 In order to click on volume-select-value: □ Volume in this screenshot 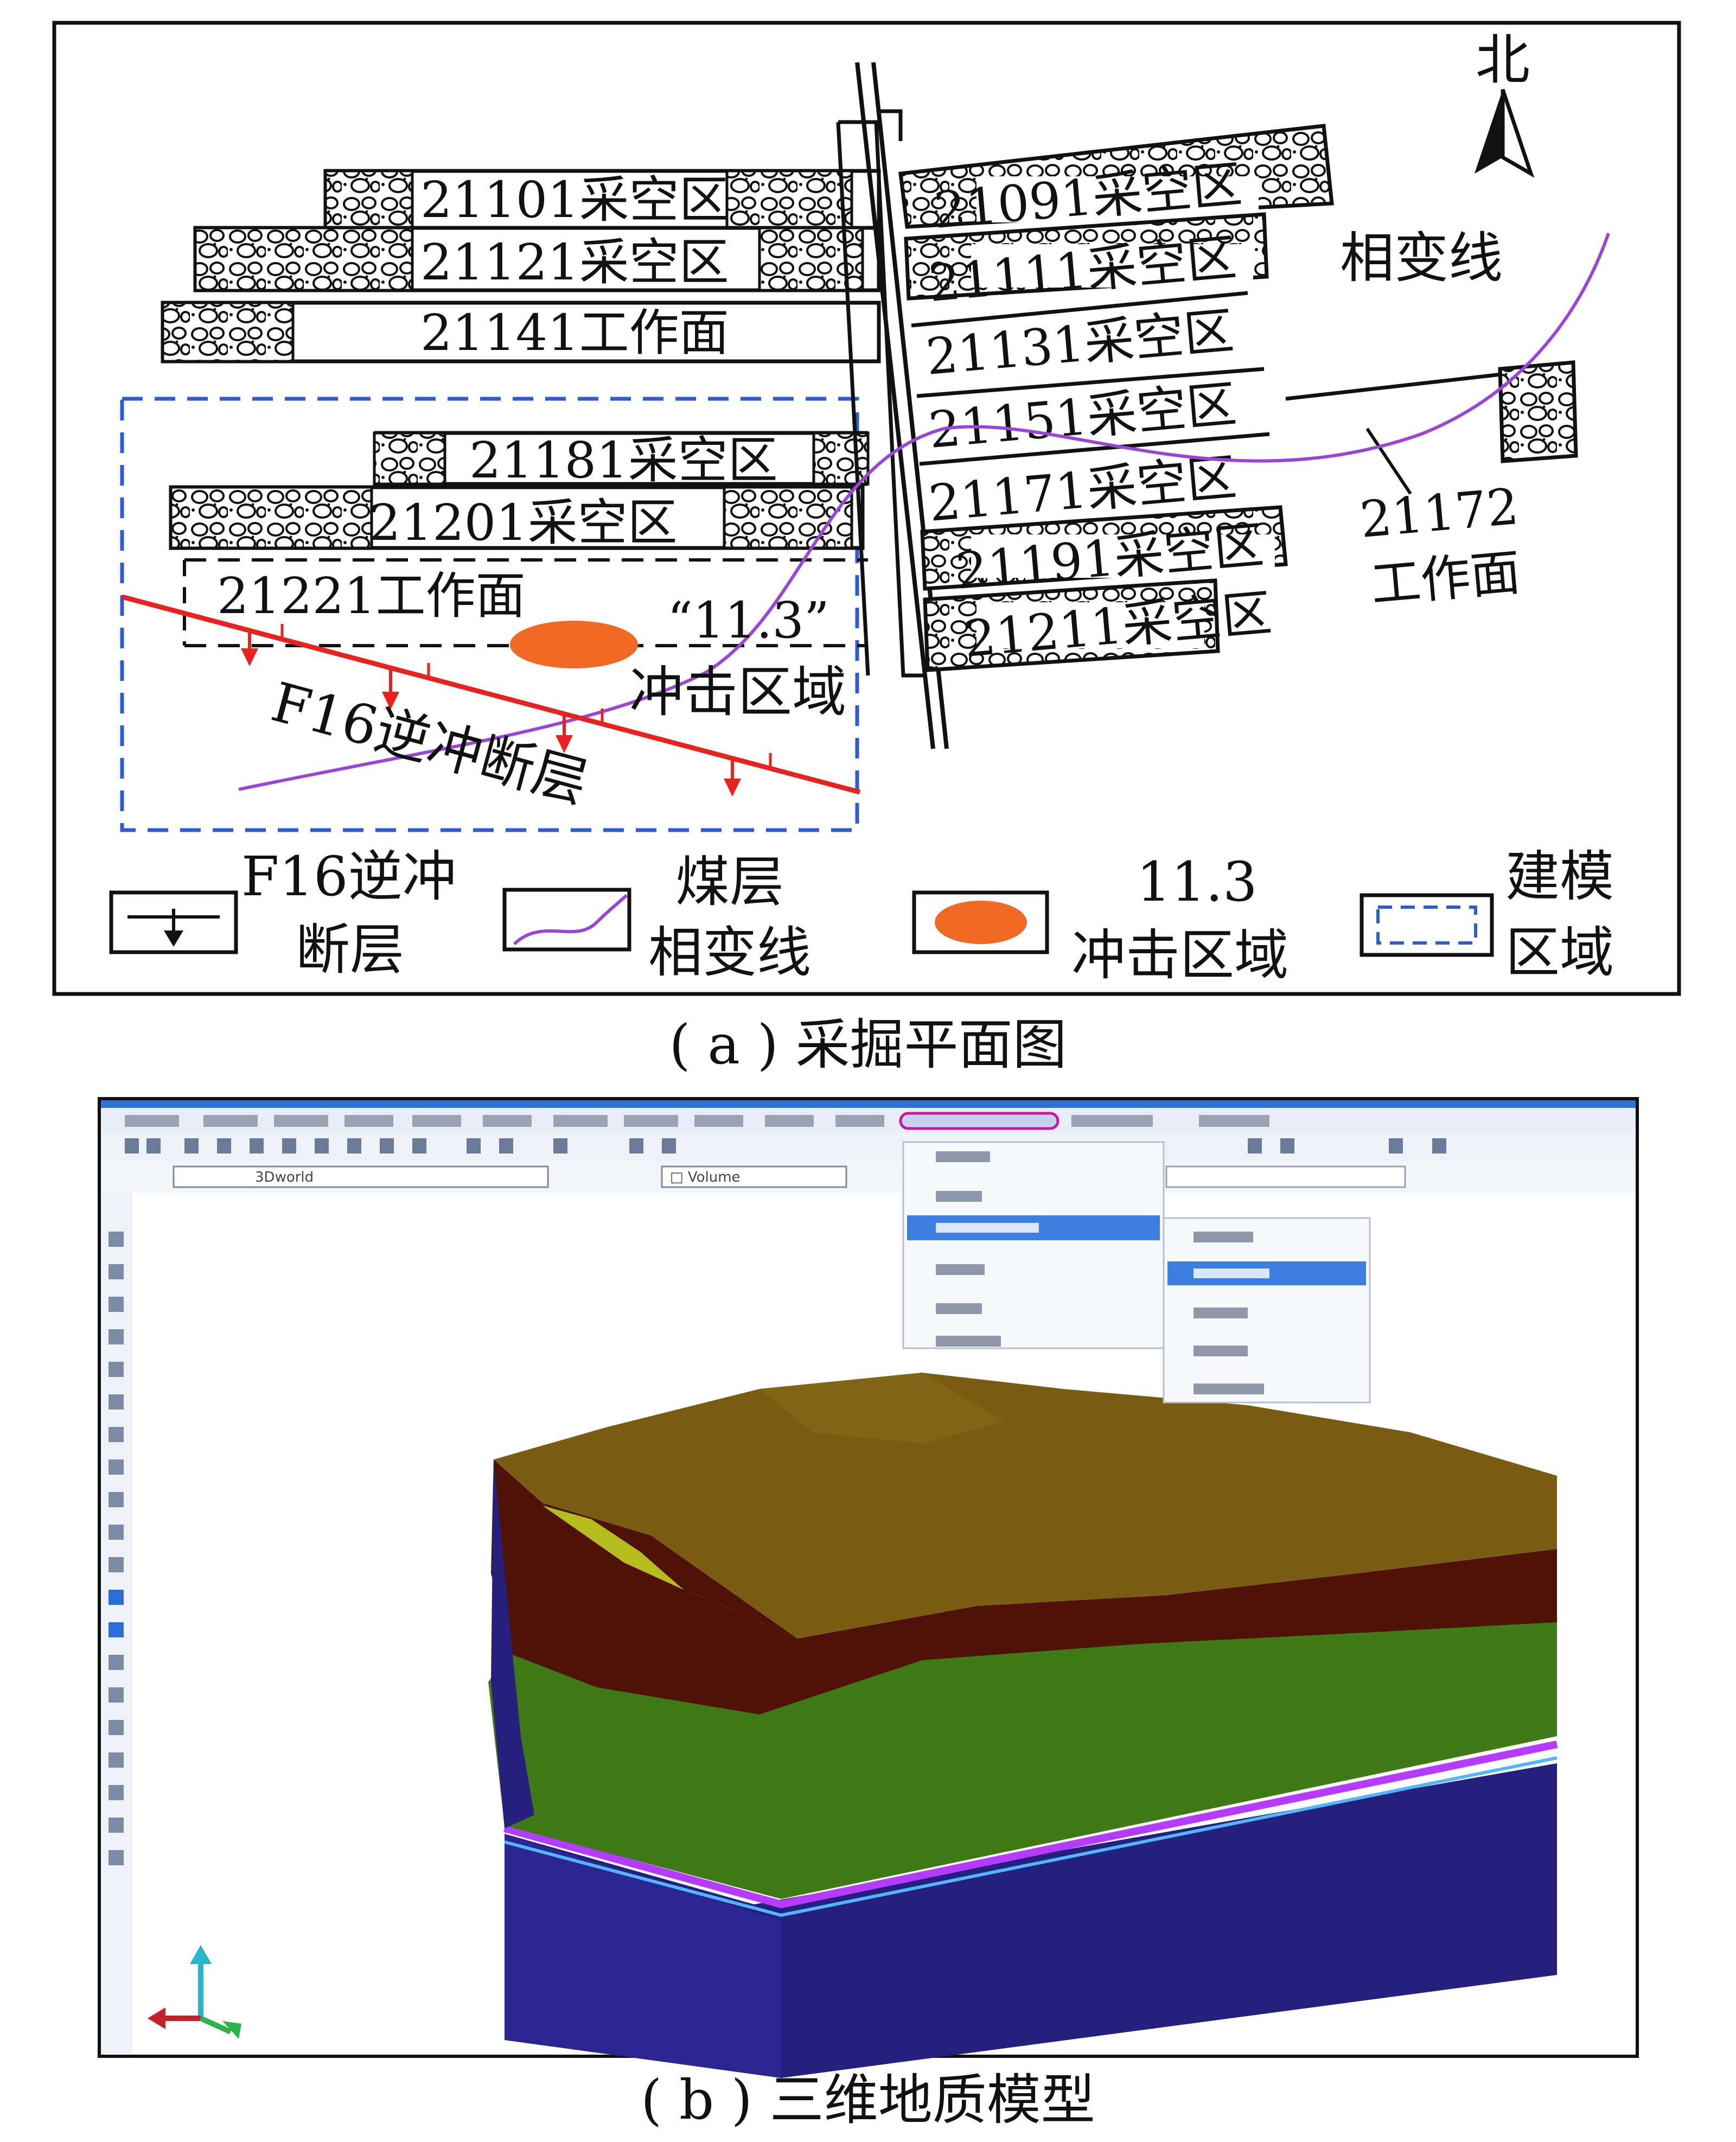, I will do `click(705, 1177)`.